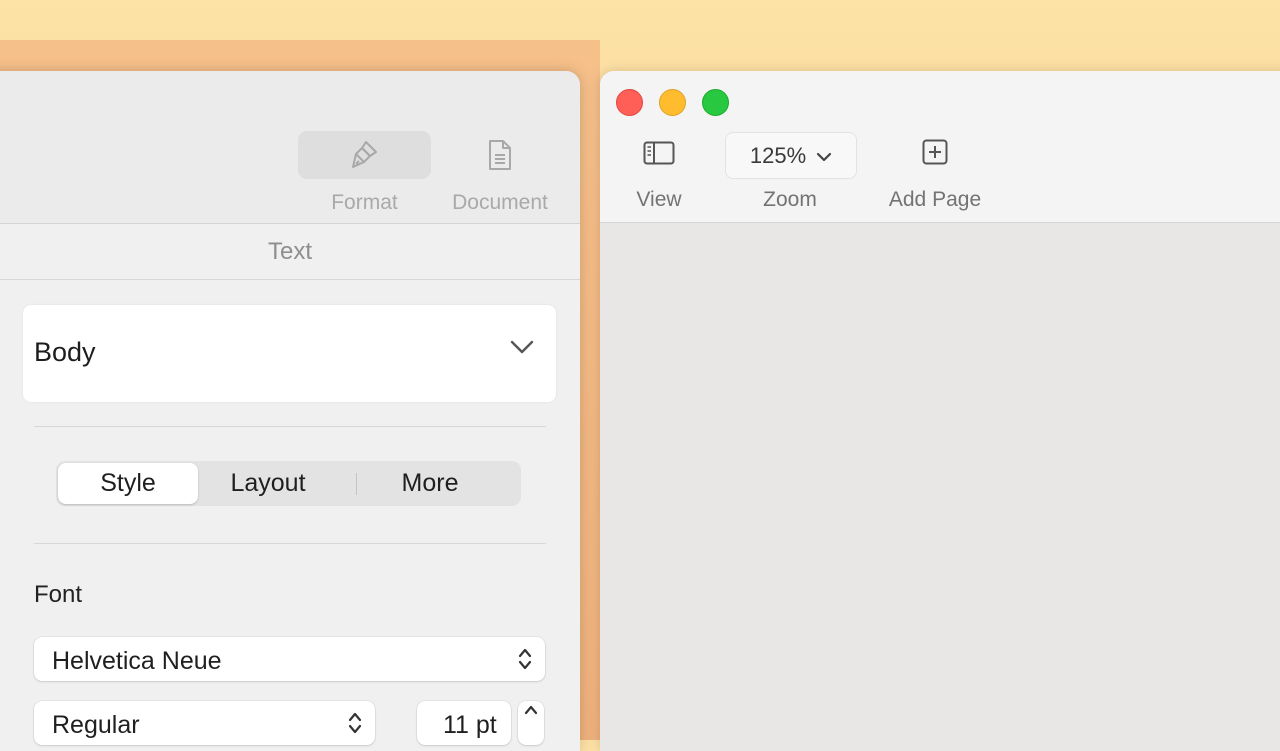 This screenshot has width=1280, height=751. What do you see at coordinates (356, 484) in the screenshot?
I see `tab-separator` at bounding box center [356, 484].